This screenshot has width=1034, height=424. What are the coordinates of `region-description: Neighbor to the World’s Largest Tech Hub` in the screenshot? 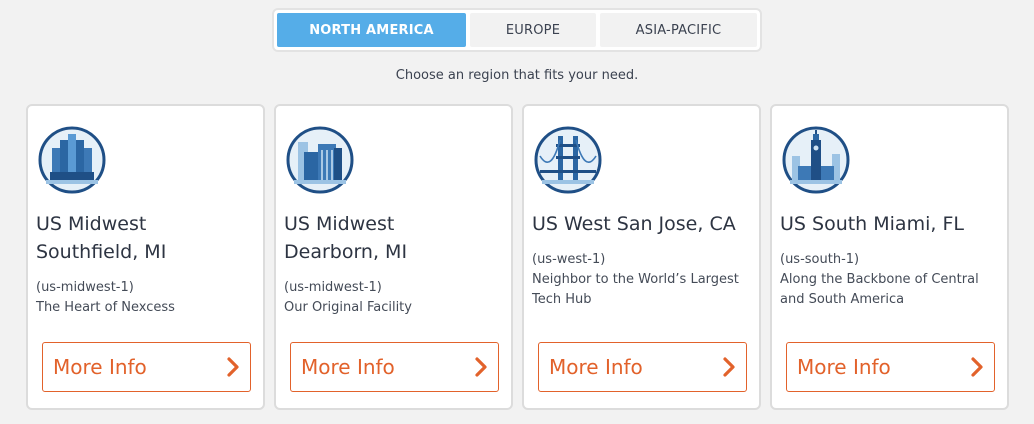 It's located at (635, 289).